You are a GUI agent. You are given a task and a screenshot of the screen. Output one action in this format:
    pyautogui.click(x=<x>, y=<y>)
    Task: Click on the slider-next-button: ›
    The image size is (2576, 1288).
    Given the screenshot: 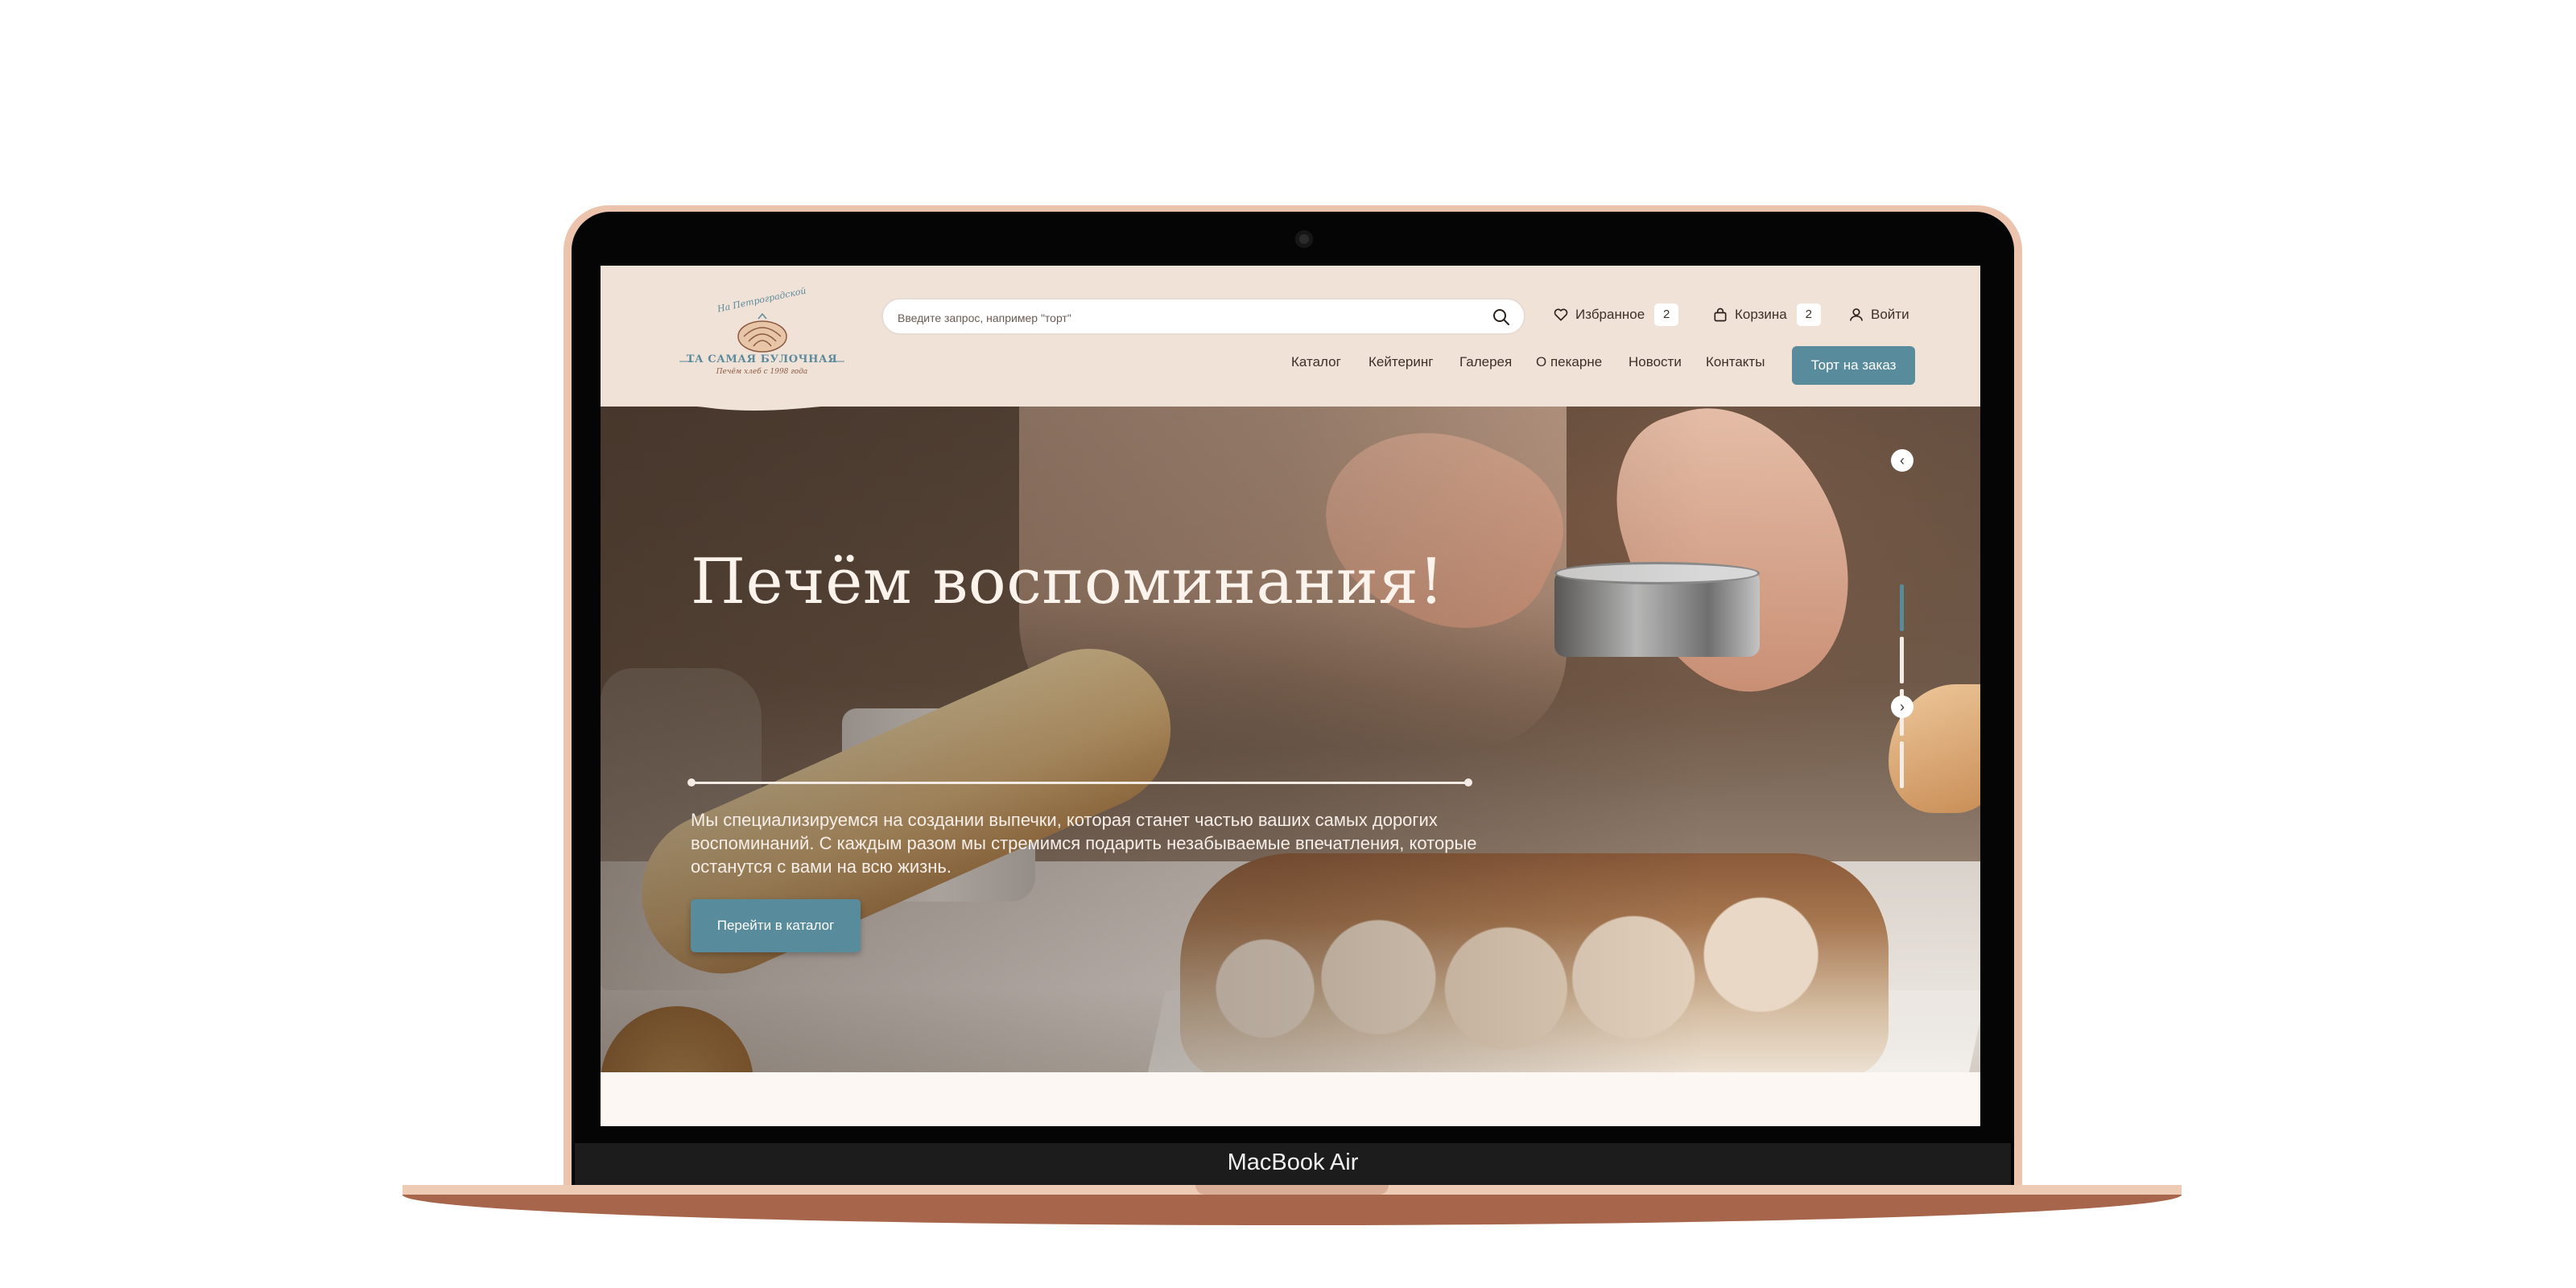 What is the action you would take?
    pyautogui.click(x=1902, y=707)
    